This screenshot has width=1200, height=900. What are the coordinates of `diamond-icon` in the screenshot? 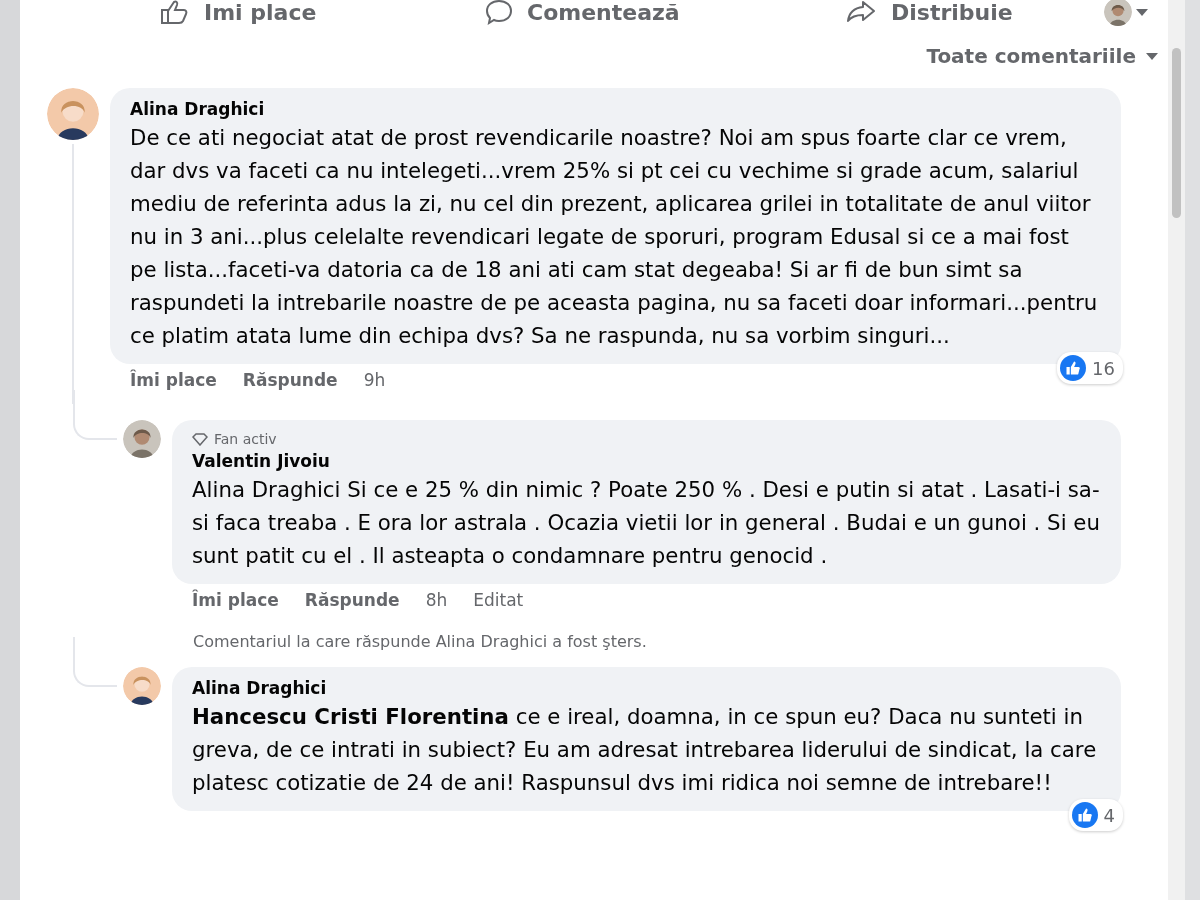 It's located at (200, 439).